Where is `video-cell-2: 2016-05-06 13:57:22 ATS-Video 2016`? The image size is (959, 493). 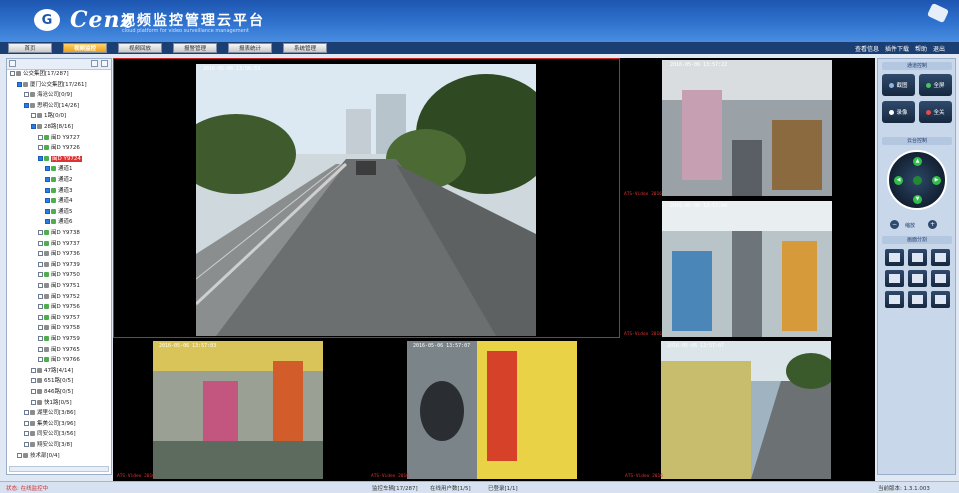
video-cell-2: 2016-05-06 13:57:22 ATS-Video 2016 is located at coordinates (747, 128).